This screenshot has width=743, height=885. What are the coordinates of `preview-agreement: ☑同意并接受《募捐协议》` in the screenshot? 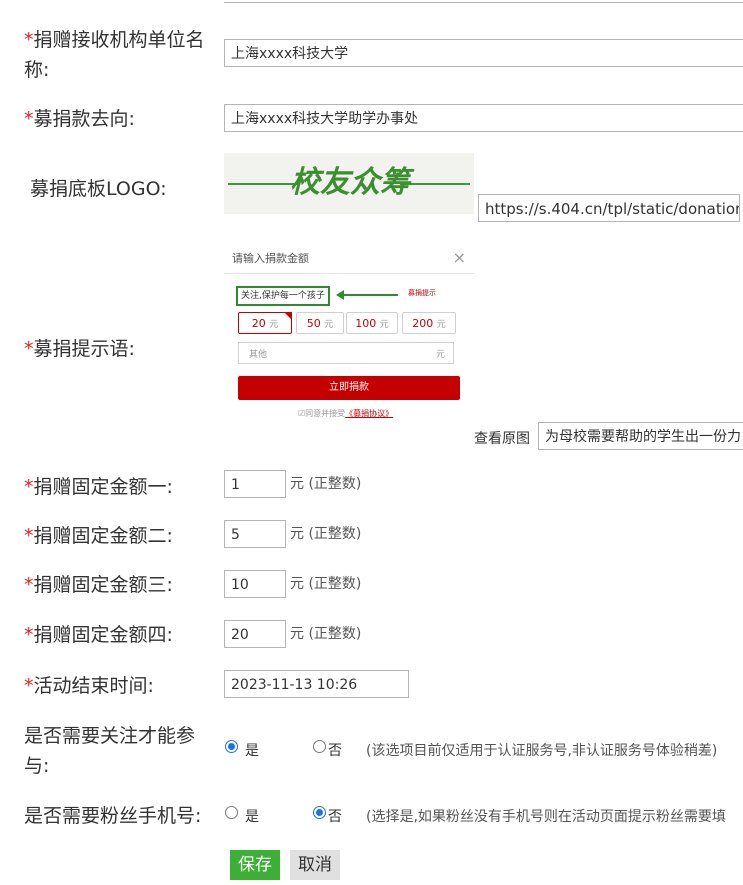 It's located at (345, 413).